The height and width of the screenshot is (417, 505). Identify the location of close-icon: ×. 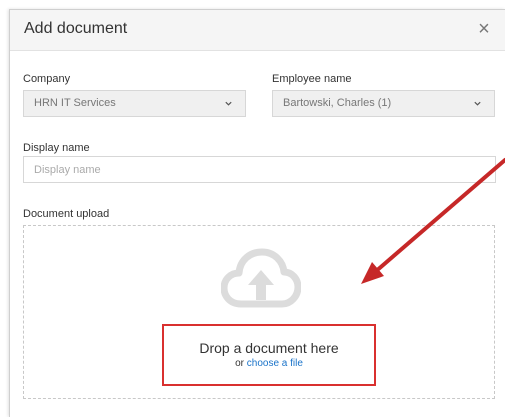
(484, 29).